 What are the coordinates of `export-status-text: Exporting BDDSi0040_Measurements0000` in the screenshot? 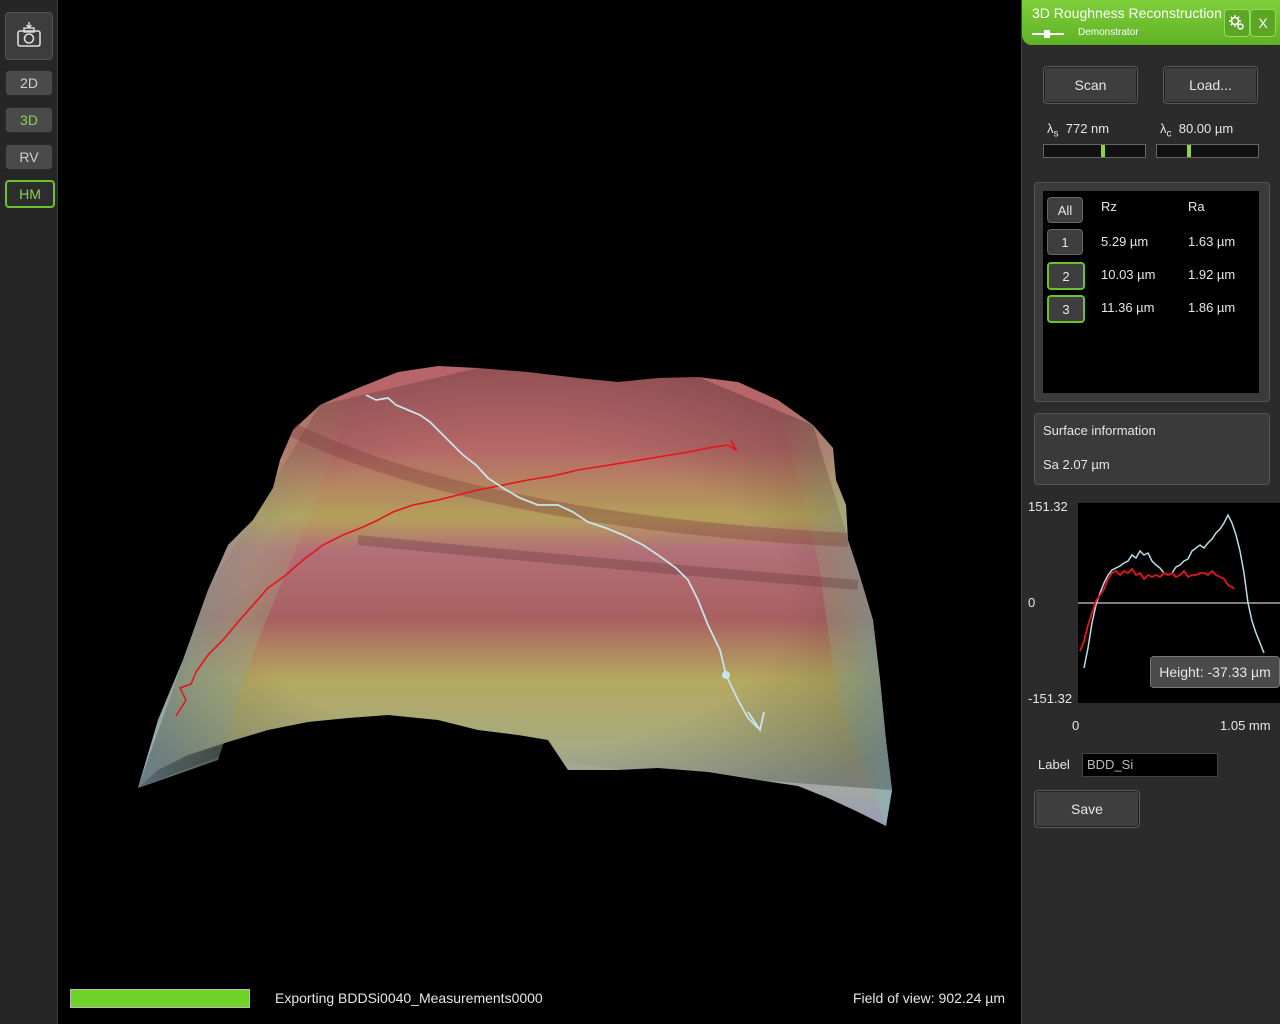 It's located at (409, 998).